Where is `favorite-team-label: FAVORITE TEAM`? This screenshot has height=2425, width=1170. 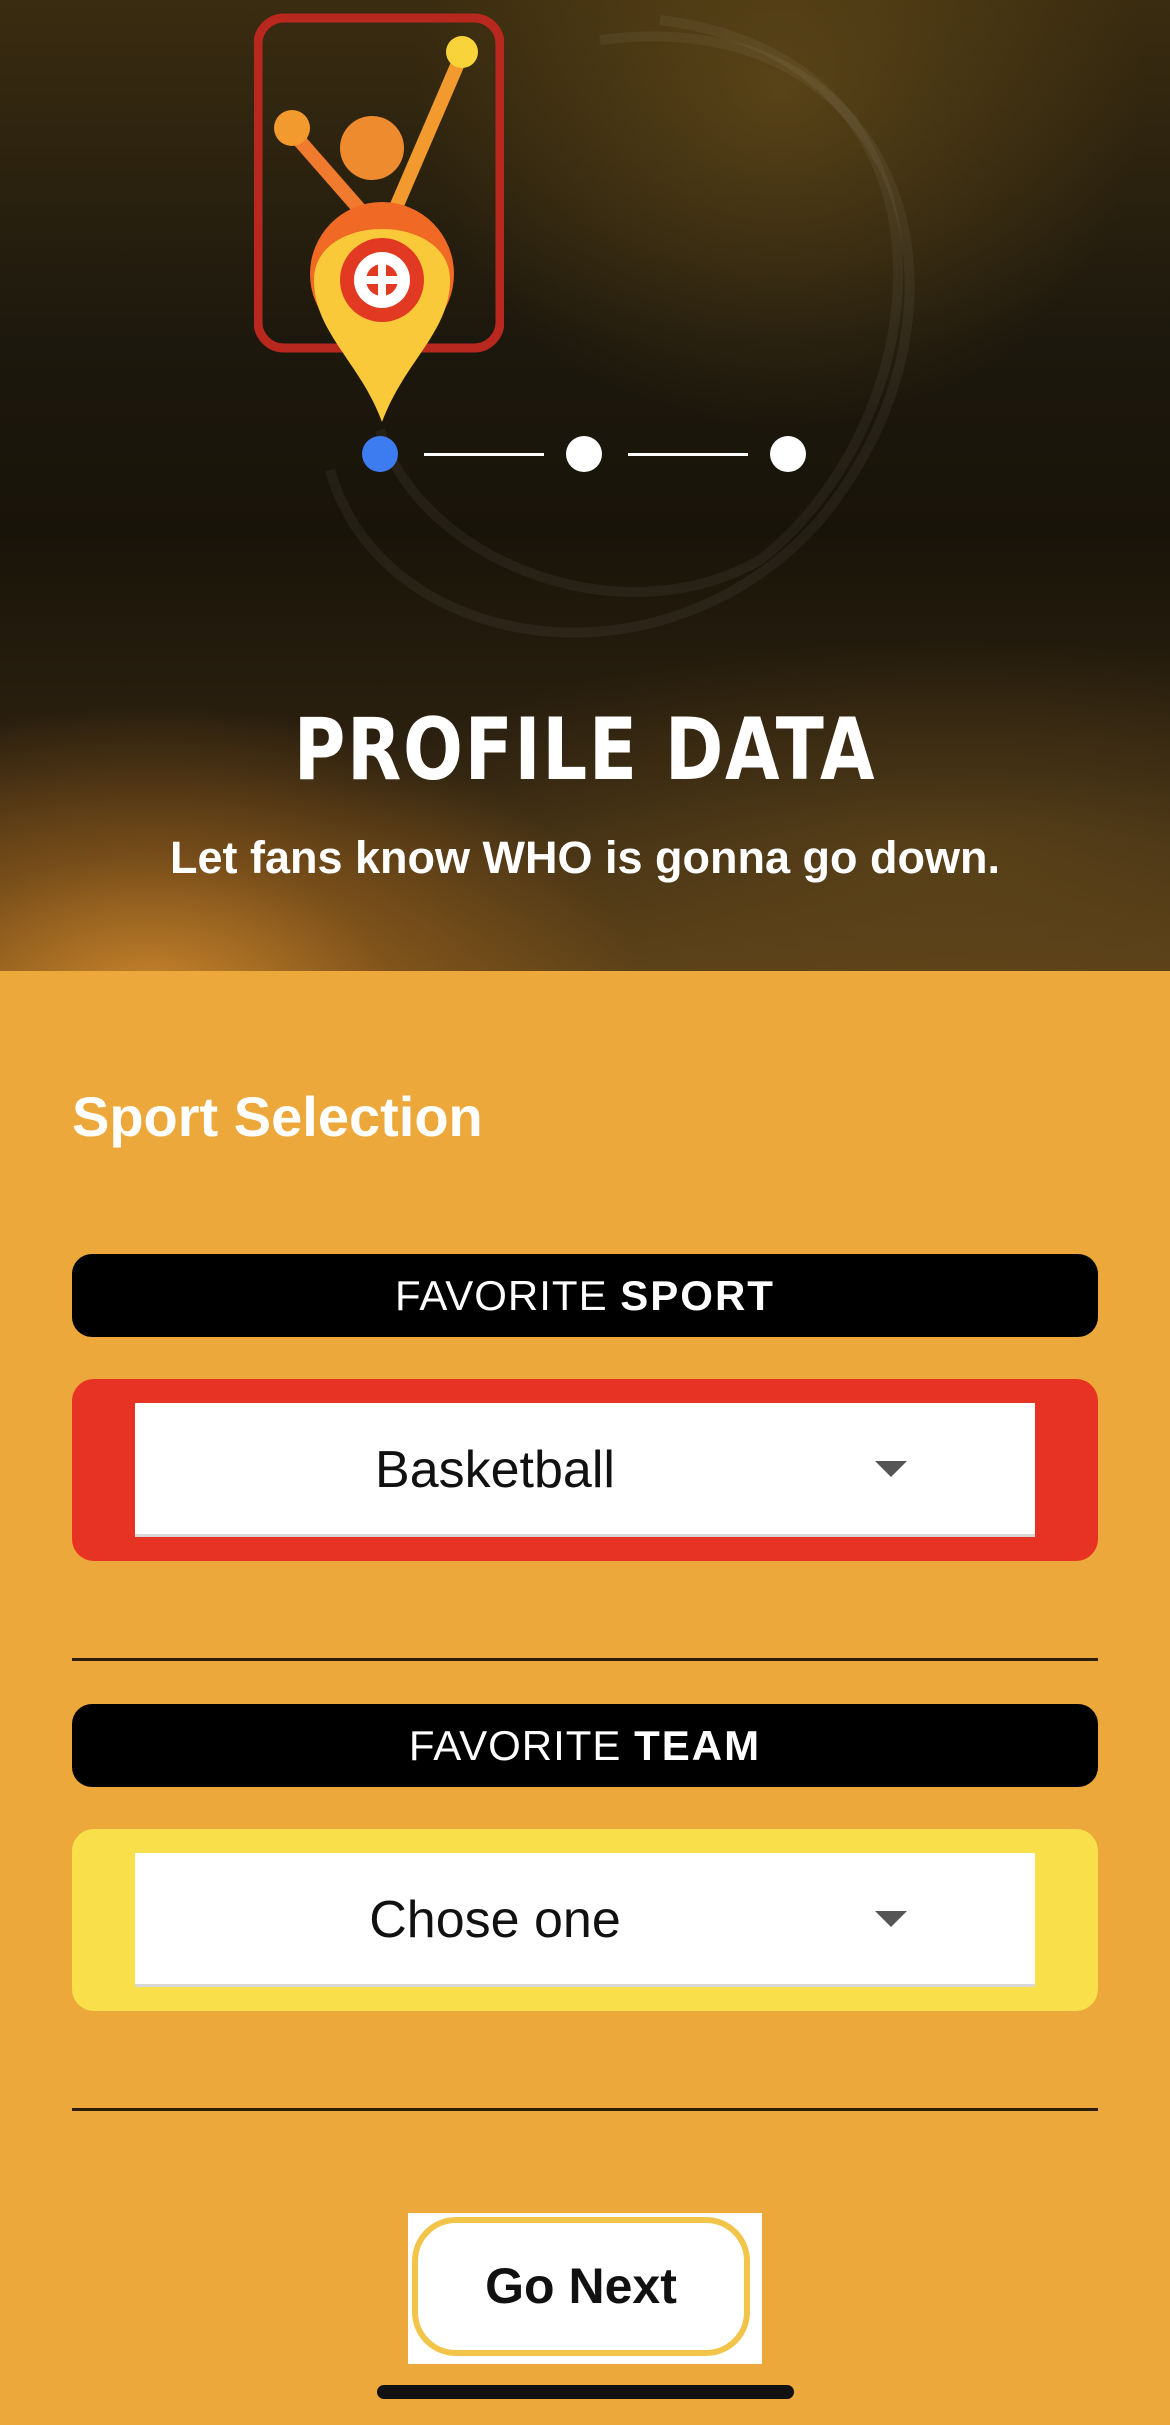
favorite-team-label: FAVORITE TEAM is located at coordinates (585, 1745).